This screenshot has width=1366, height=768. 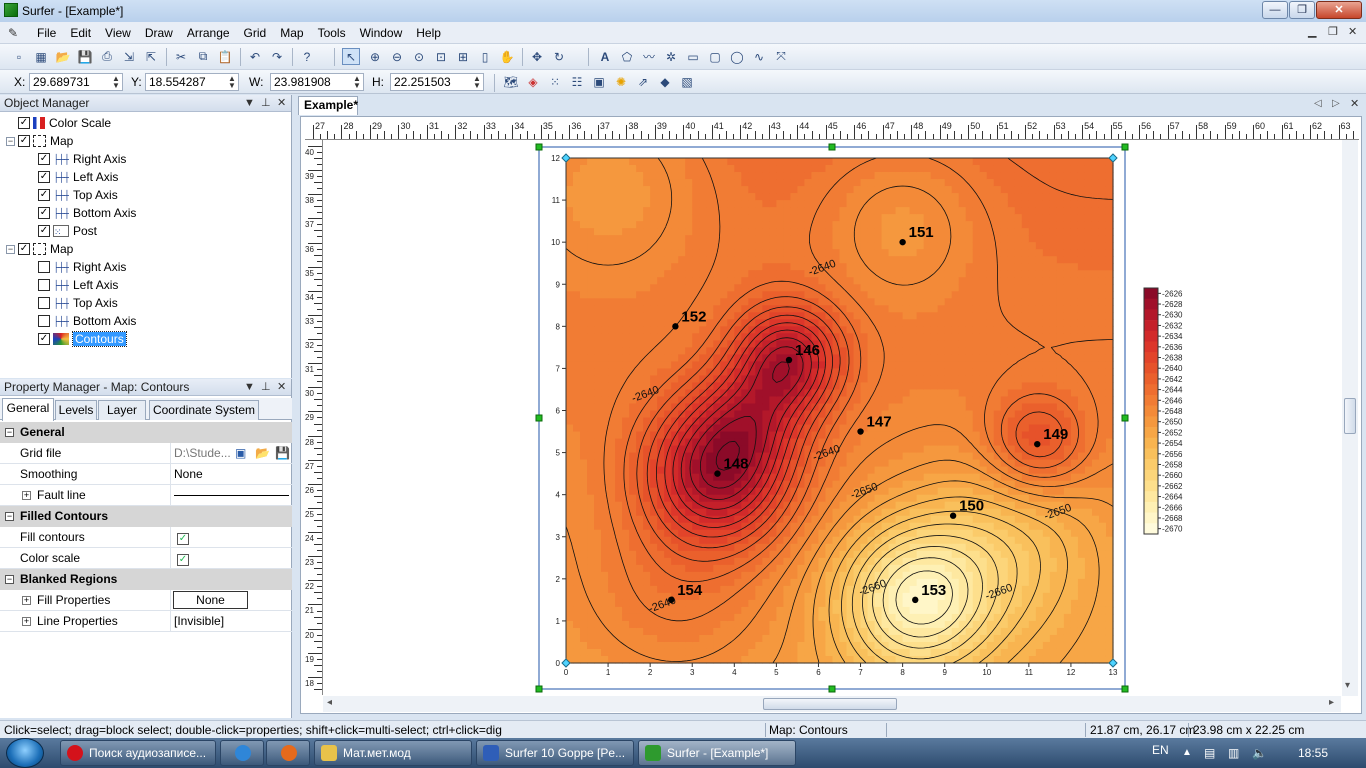 What do you see at coordinates (28, 409) in the screenshot?
I see `tab-general: General` at bounding box center [28, 409].